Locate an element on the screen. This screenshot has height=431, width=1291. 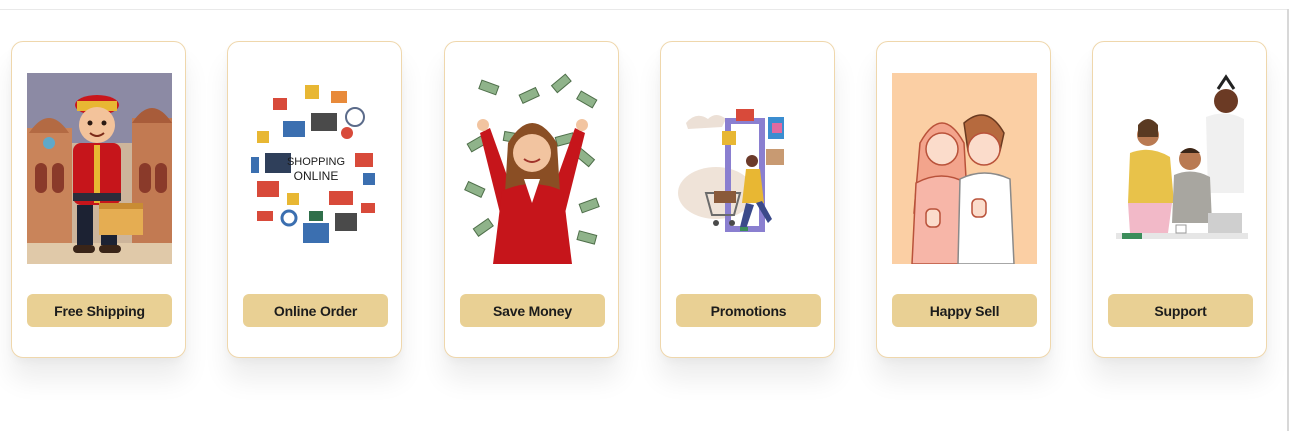
feature-card-free-shipping: Free Shipping is located at coordinates (98, 199).